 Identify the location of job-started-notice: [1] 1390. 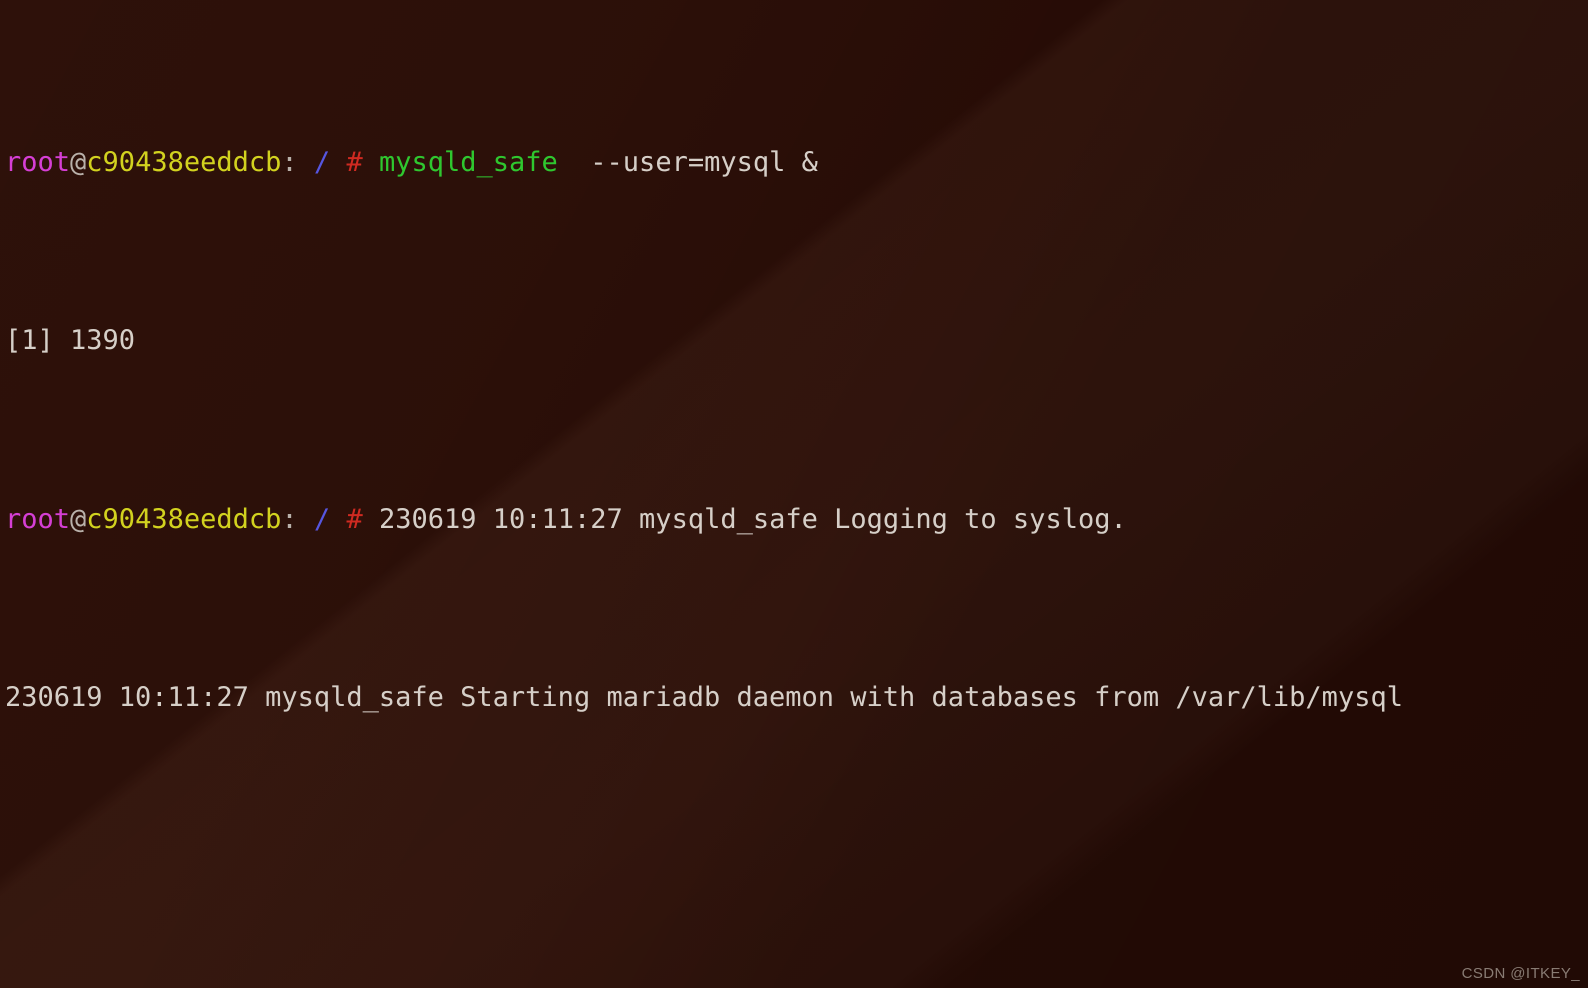
(70, 341).